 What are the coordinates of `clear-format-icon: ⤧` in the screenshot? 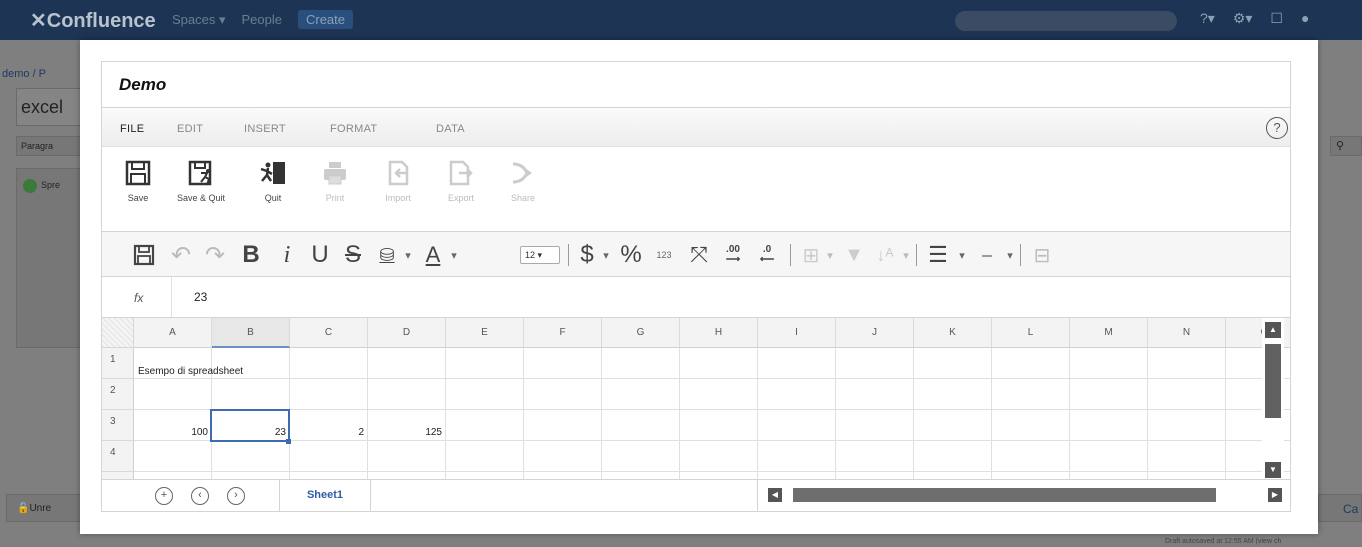 It's located at (699, 255).